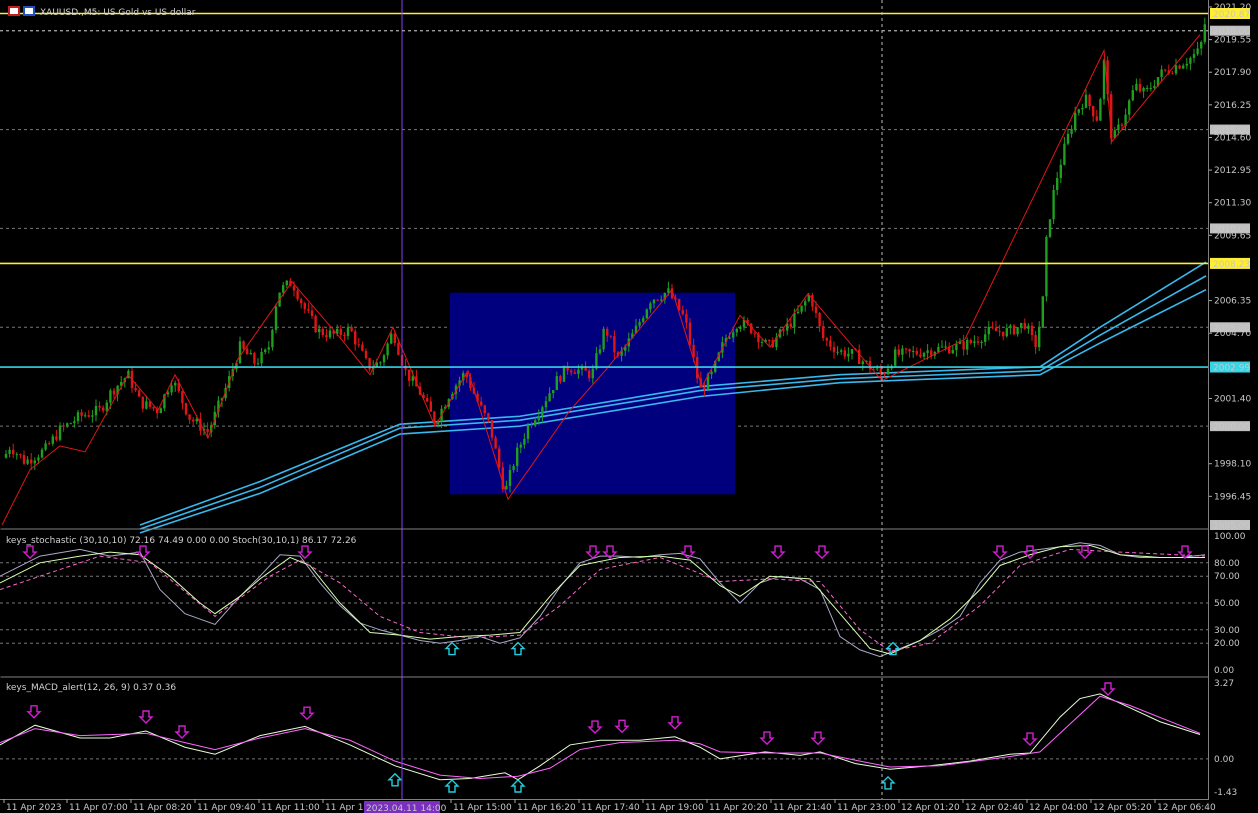 The height and width of the screenshot is (813, 1258). I want to click on level-badge-label: 2010.00, so click(1231, 230).